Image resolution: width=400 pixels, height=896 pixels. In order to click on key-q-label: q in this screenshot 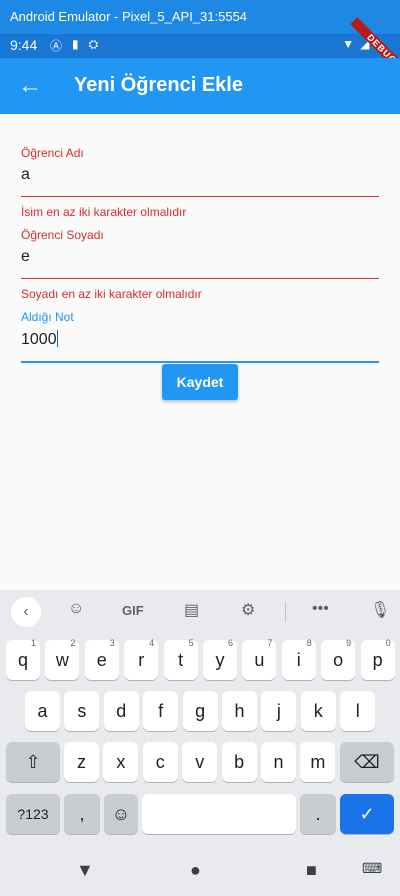, I will do `click(22, 660)`.